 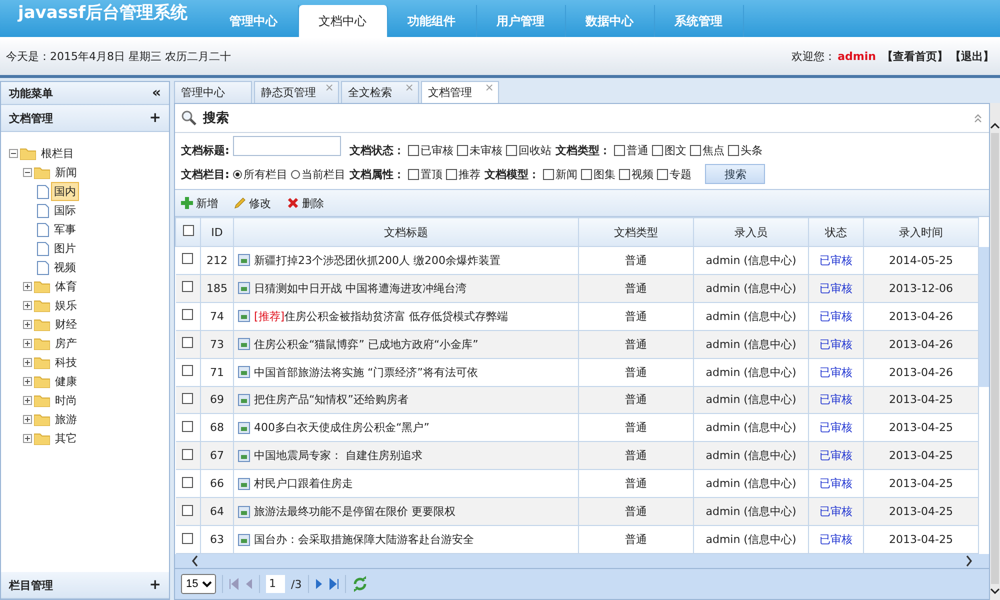 What do you see at coordinates (425, 174) in the screenshot?
I see `checkbox-option: 置顶` at bounding box center [425, 174].